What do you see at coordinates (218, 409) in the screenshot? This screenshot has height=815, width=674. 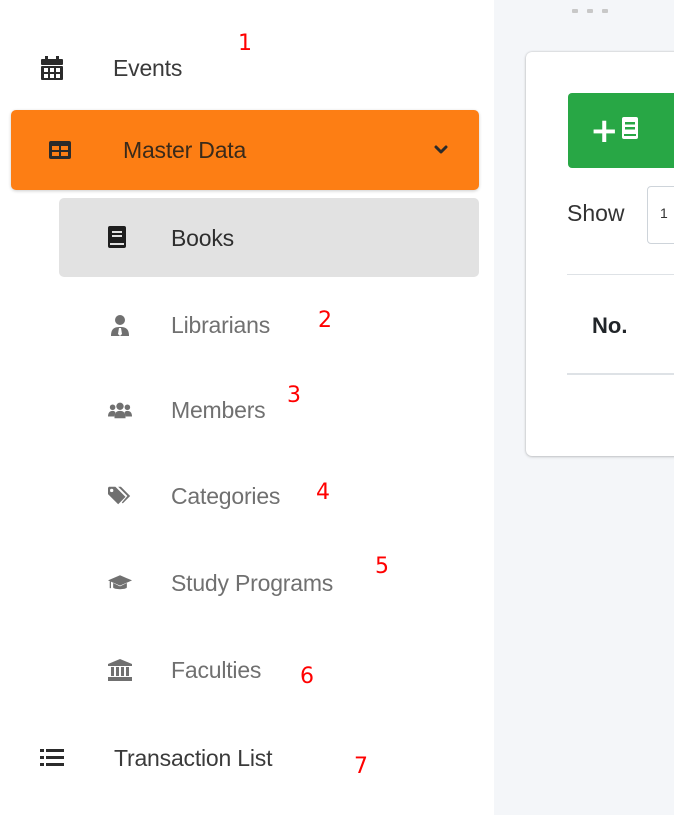 I see `sidebar-item-label: Members` at bounding box center [218, 409].